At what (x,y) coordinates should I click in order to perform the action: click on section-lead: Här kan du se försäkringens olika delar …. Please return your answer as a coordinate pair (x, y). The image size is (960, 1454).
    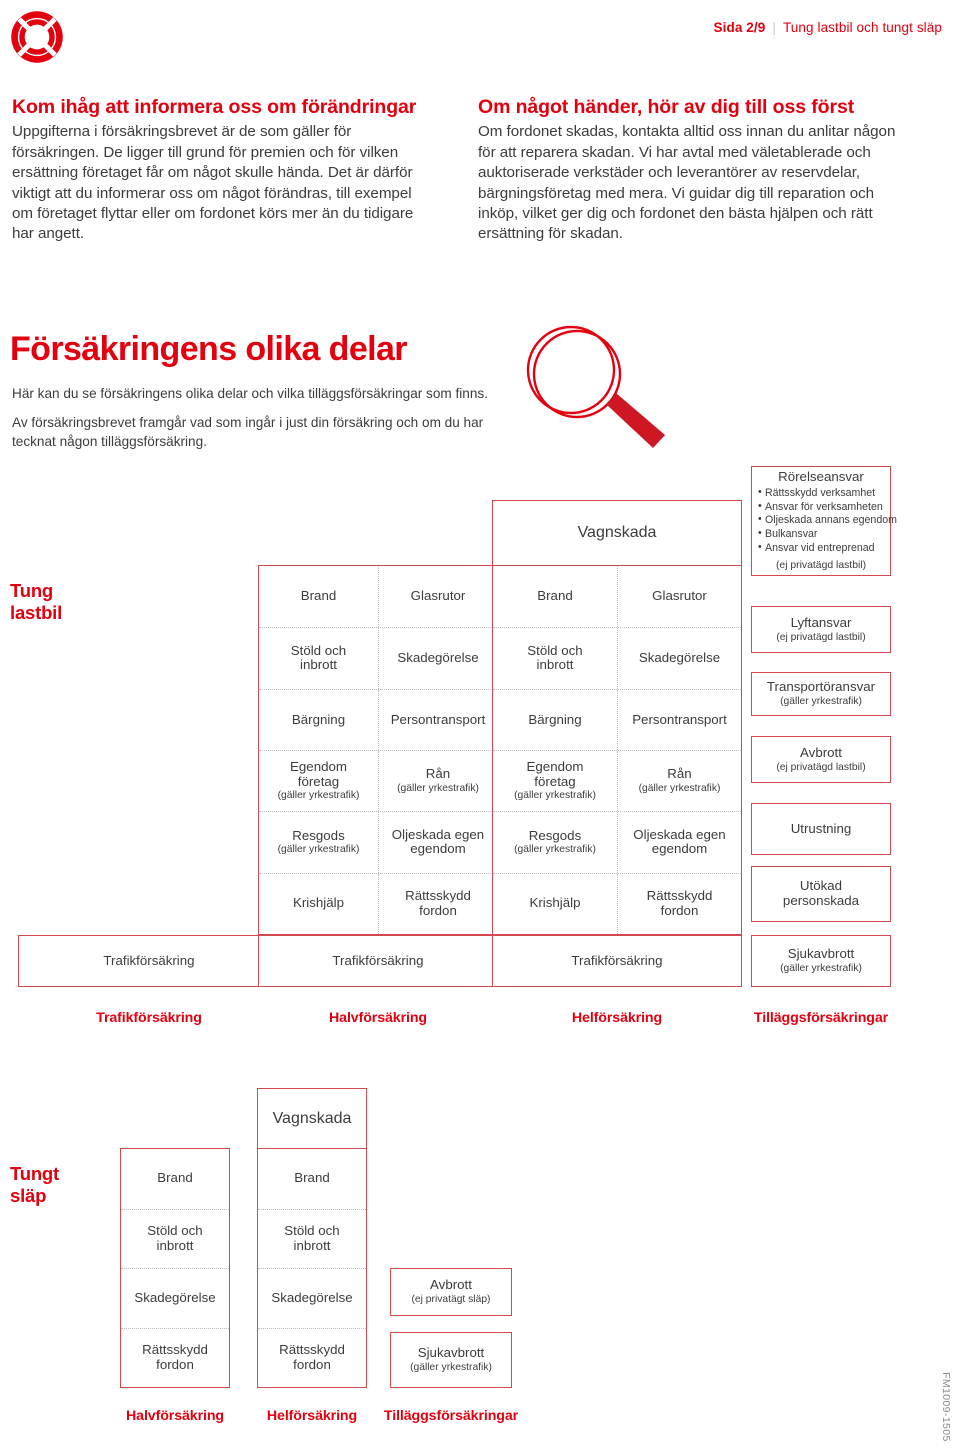
    Looking at the image, I should click on (262, 423).